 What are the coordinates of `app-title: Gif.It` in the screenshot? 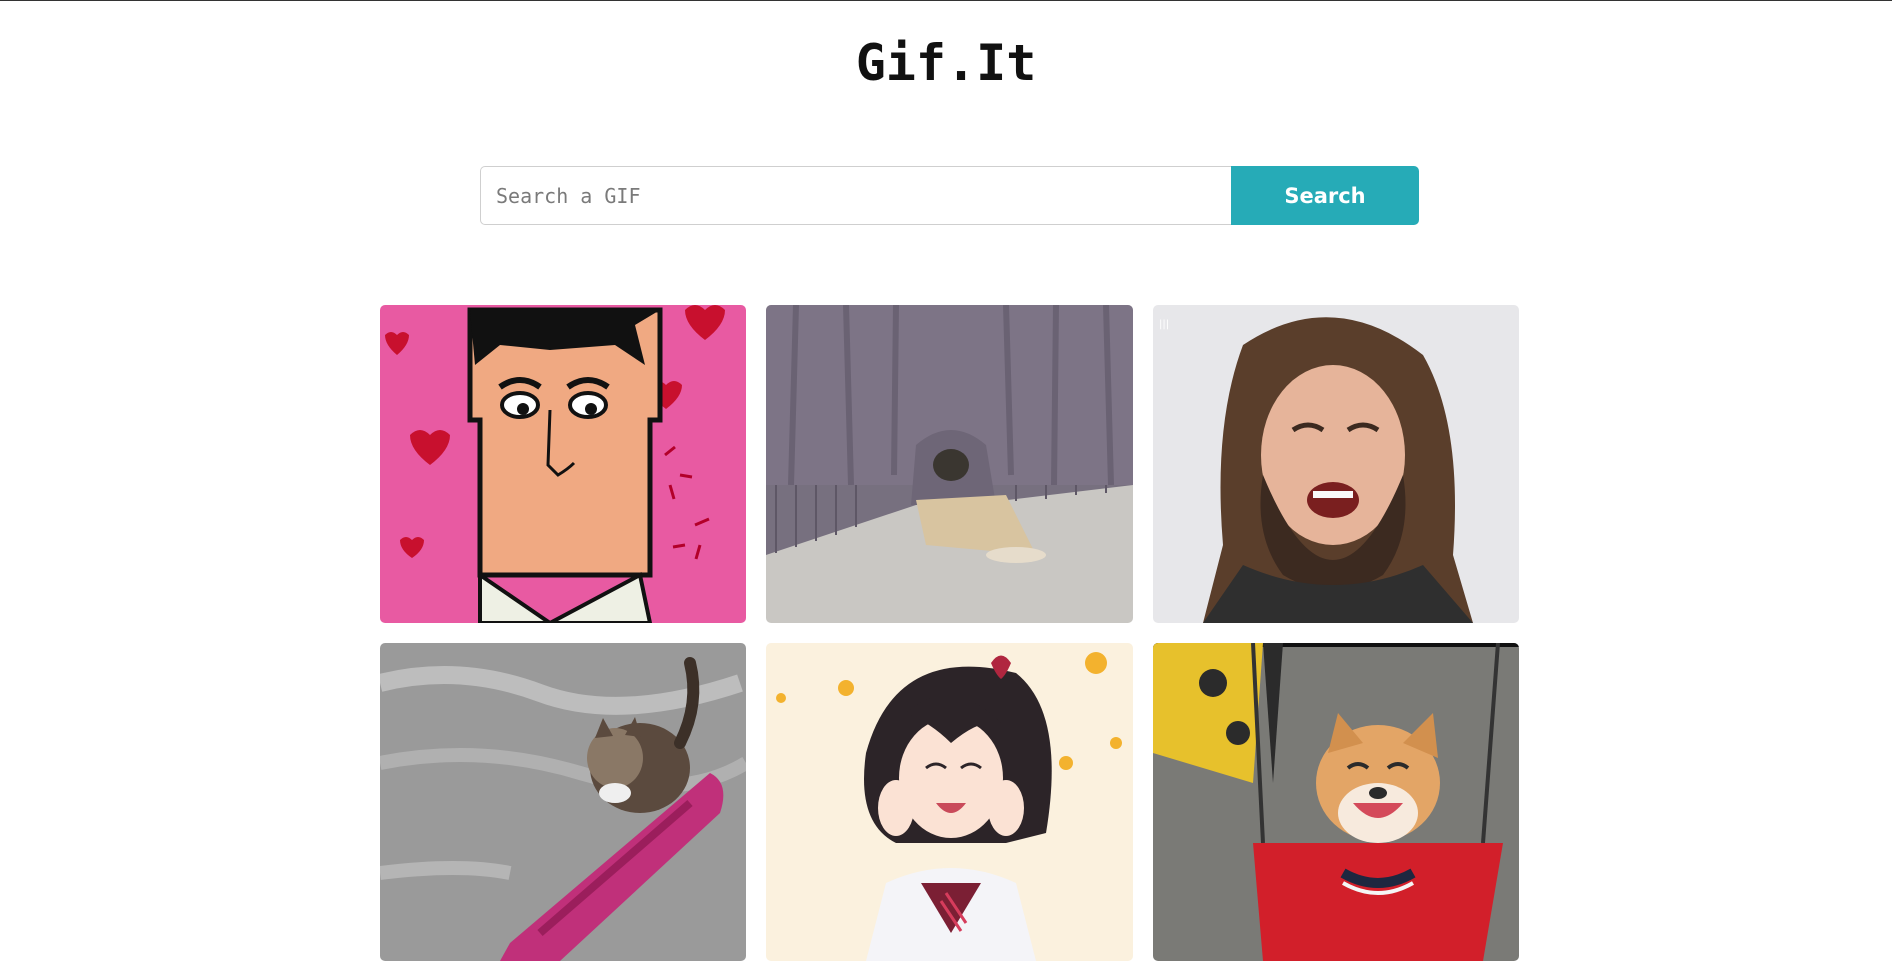 It's located at (946, 63).